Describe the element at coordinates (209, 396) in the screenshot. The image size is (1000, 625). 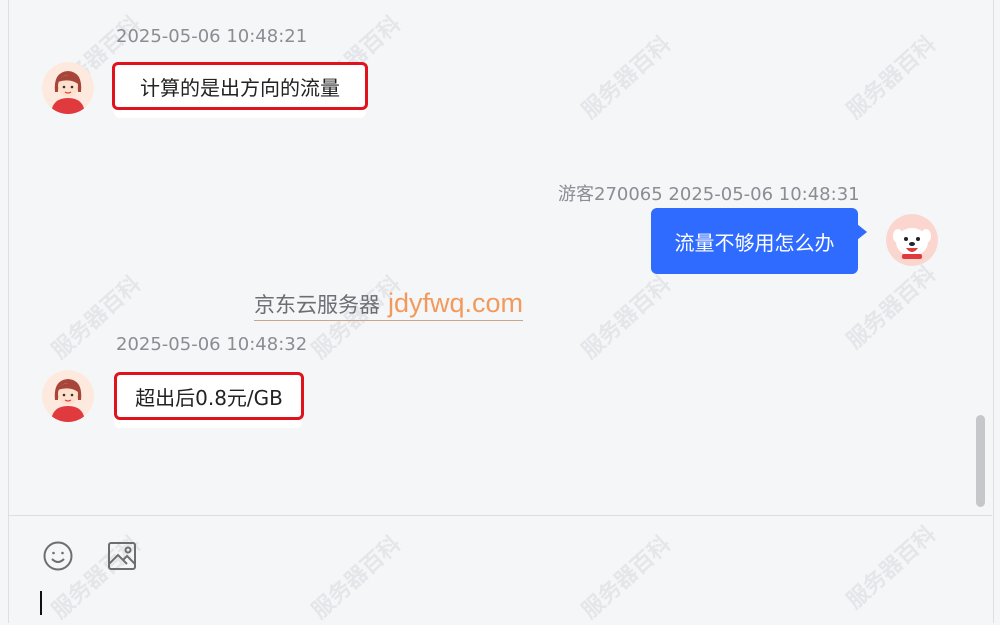
I see `message-text: 超出后0.8元/GB` at that location.